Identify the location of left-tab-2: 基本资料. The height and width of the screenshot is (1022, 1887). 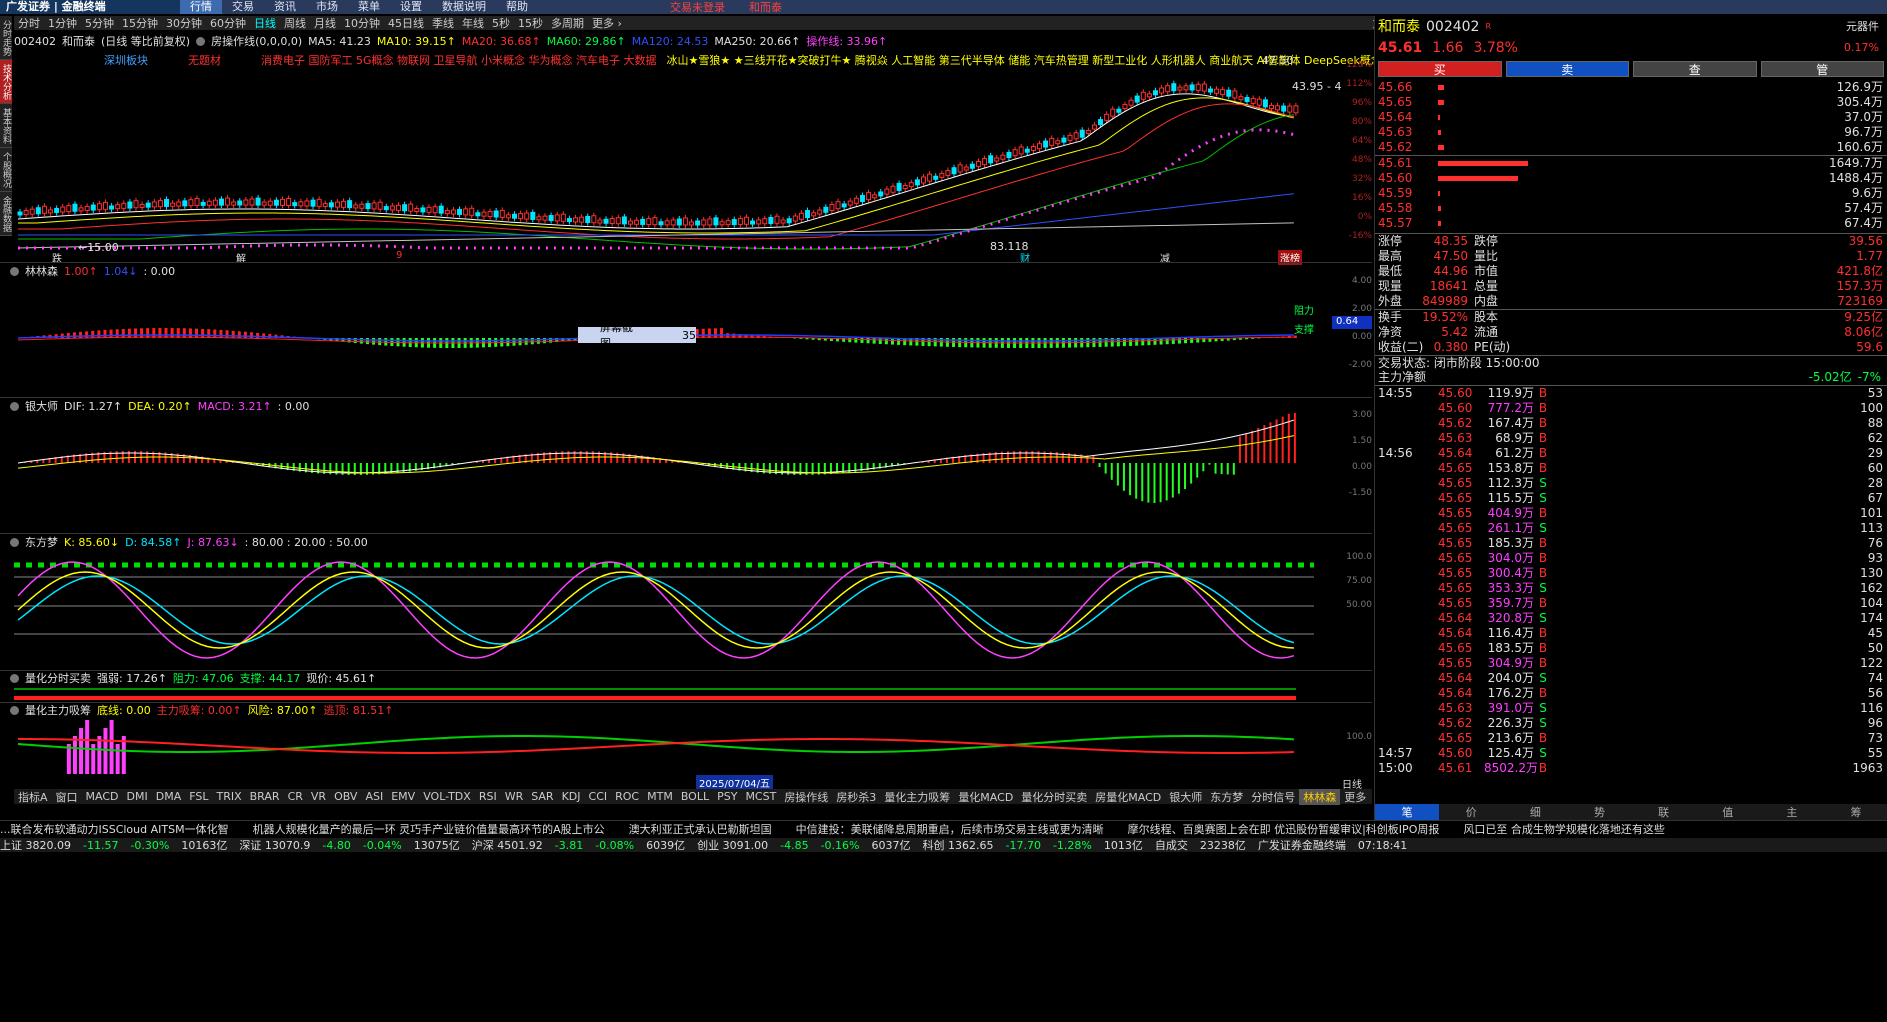
(6, 126).